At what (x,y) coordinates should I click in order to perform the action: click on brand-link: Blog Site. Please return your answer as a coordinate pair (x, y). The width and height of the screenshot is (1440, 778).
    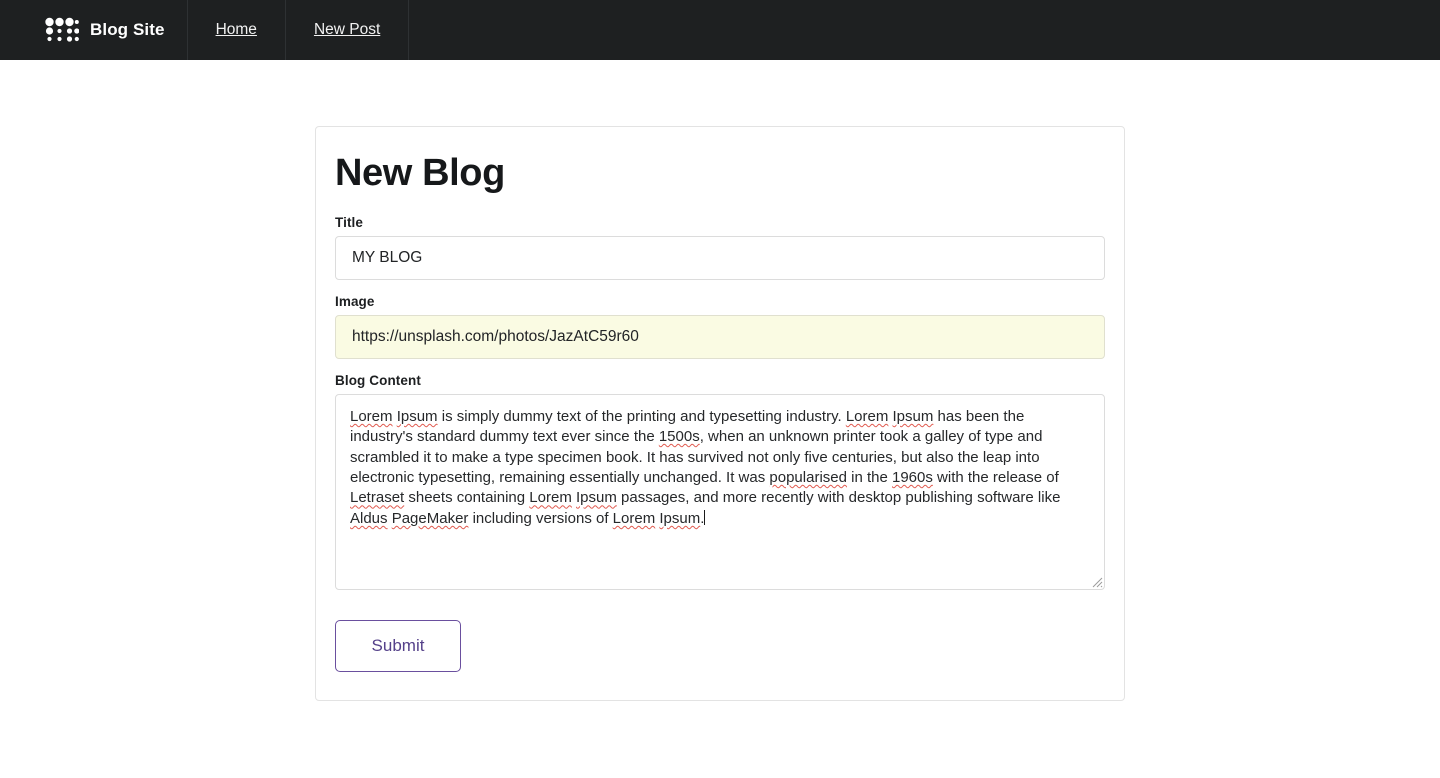
    Looking at the image, I should click on (94, 30).